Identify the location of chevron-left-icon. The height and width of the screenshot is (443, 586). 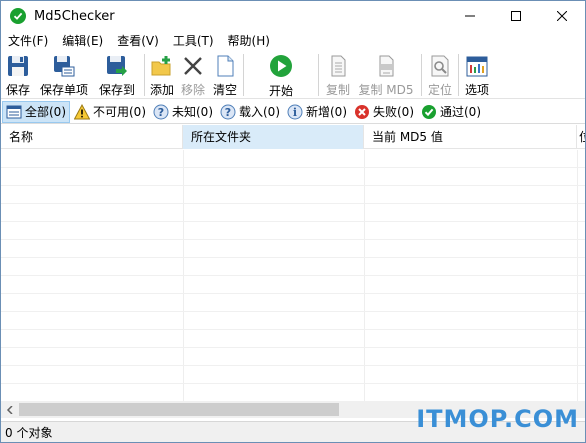
(9, 409).